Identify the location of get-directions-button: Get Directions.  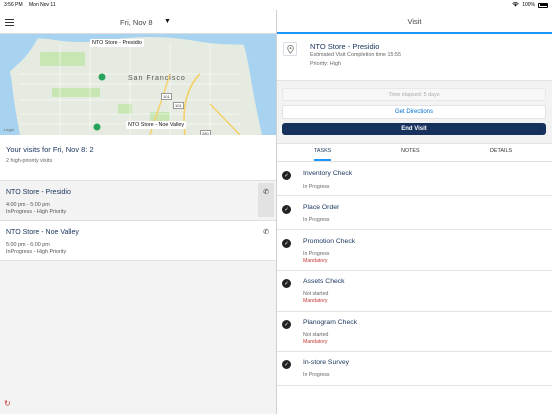
(414, 112).